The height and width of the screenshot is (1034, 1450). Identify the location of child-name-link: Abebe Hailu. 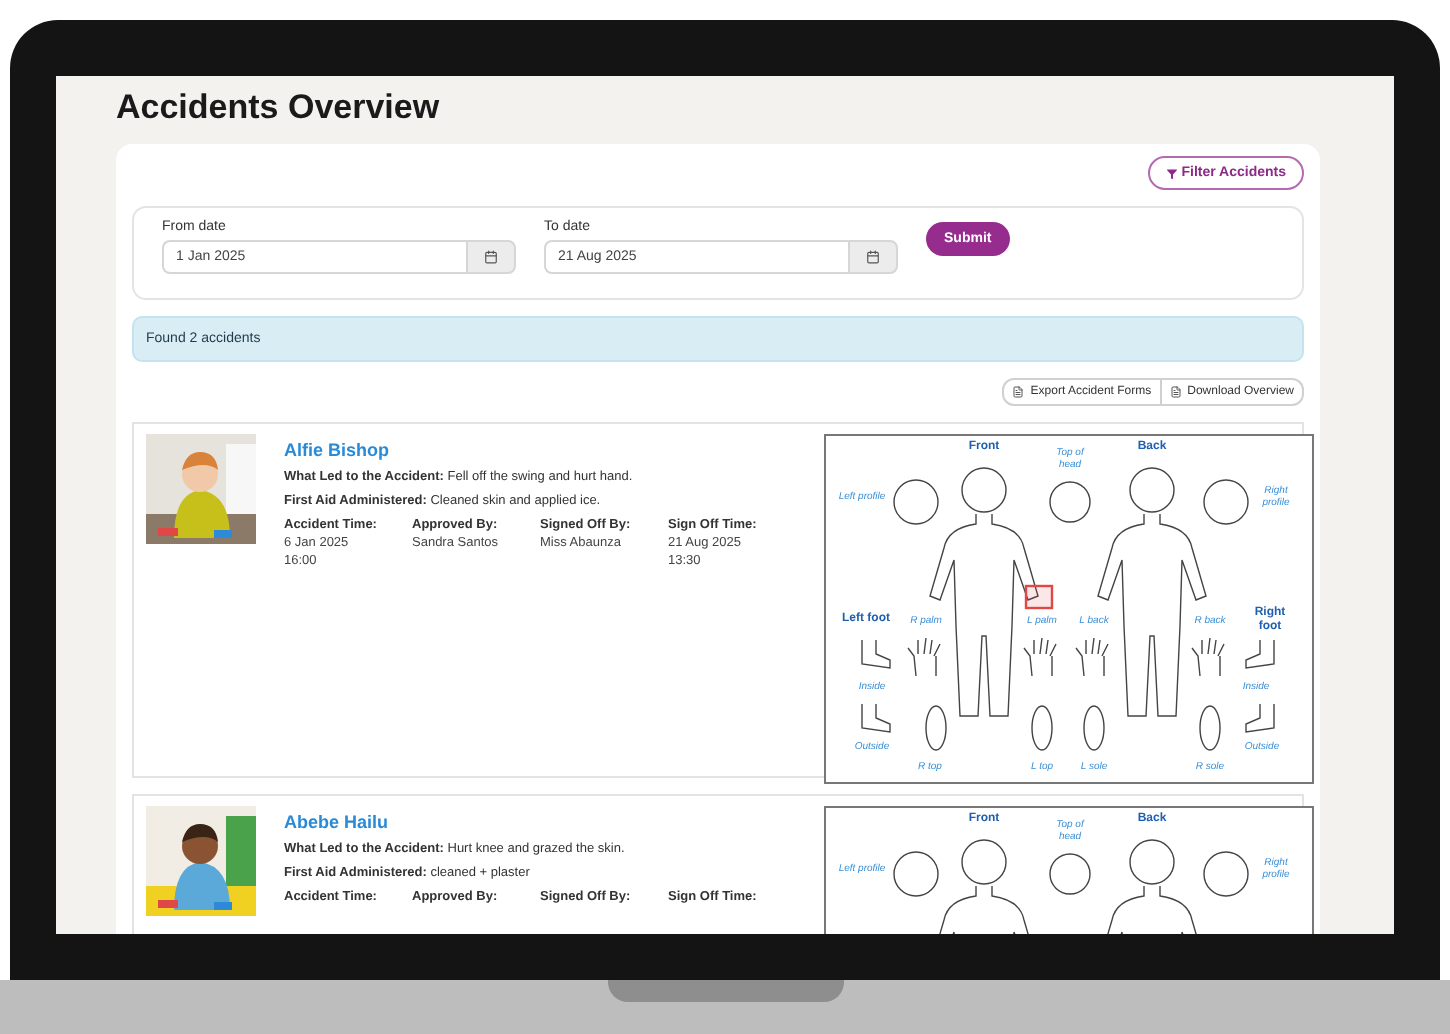
(540, 822).